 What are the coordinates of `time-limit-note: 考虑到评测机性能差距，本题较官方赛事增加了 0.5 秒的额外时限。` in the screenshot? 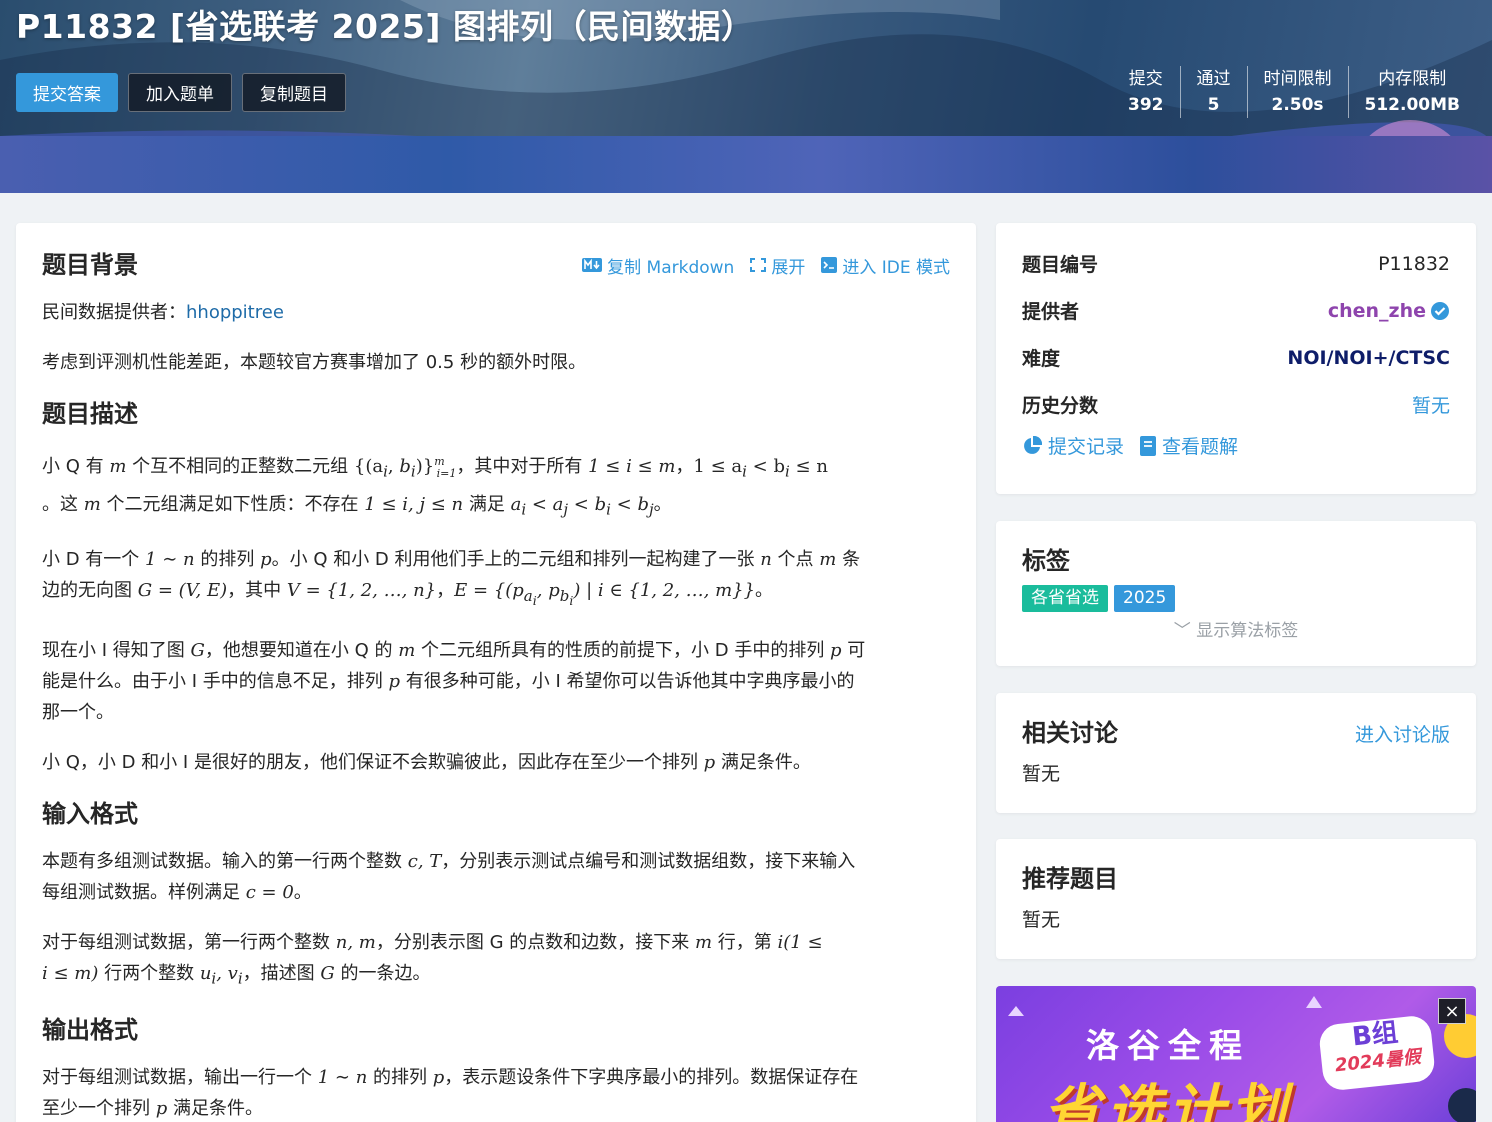 It's located at (314, 362).